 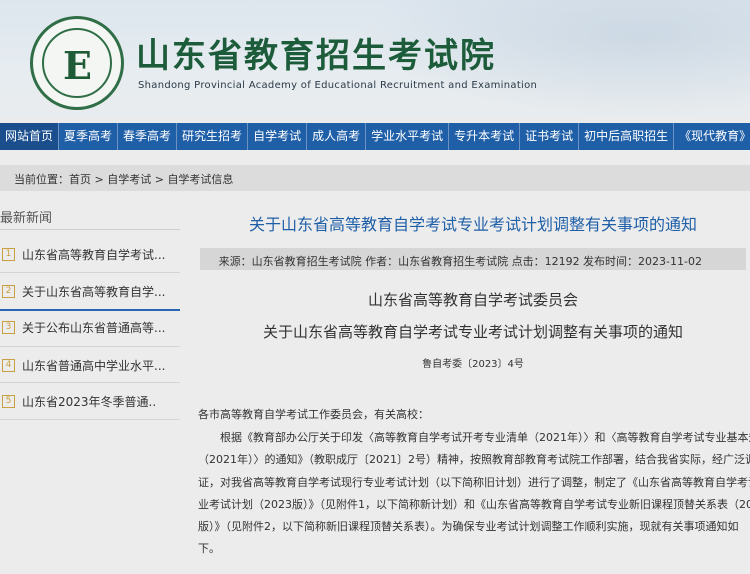 What do you see at coordinates (8, 254) in the screenshot?
I see `news-number-badge: 1` at bounding box center [8, 254].